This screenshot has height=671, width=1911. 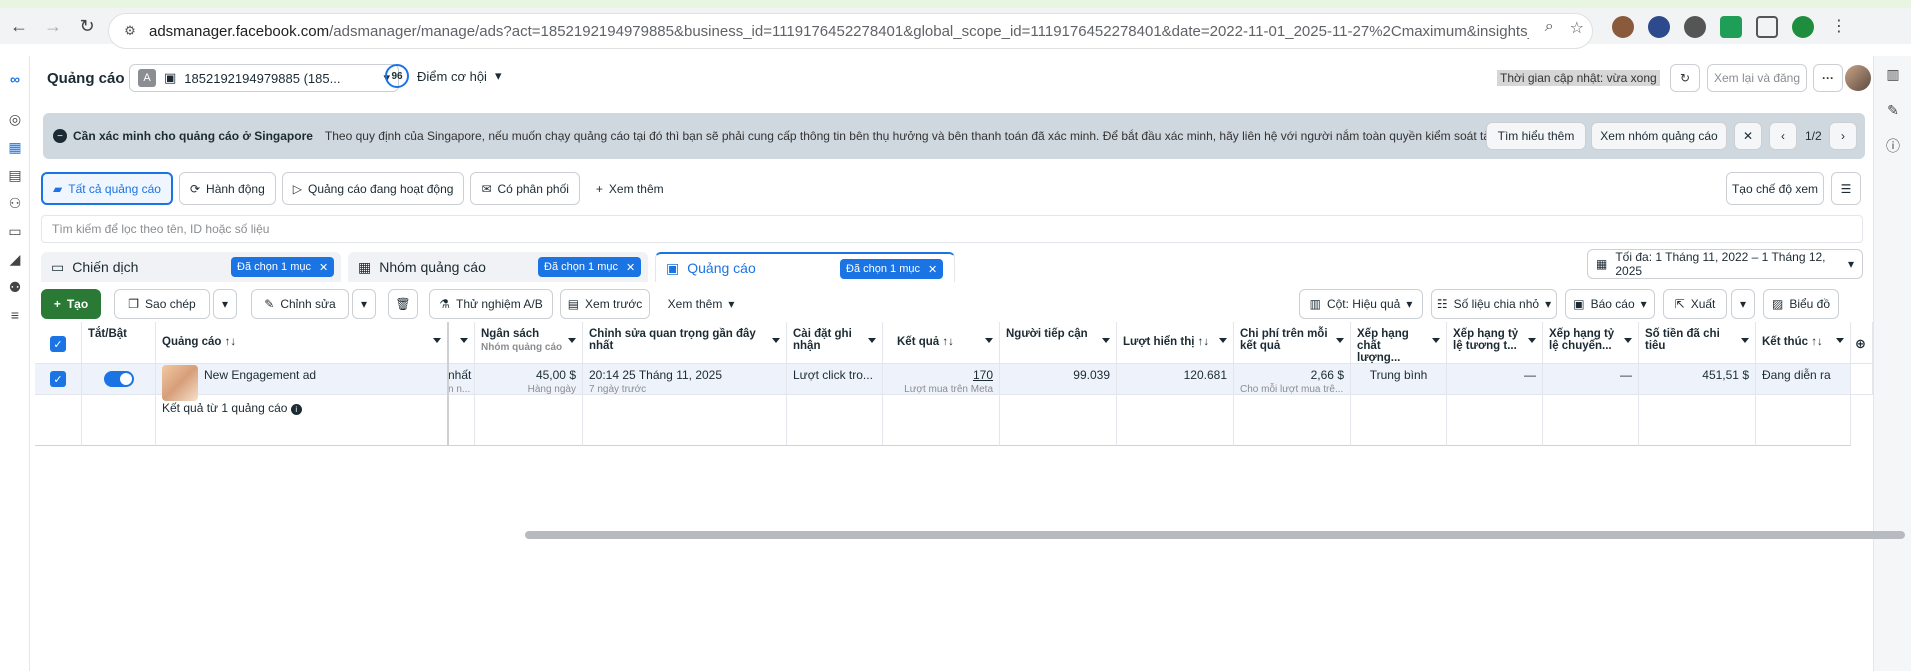 I want to click on tab-active-ads: ▷ Quảng cáo đang hoạt động, so click(x=373, y=188).